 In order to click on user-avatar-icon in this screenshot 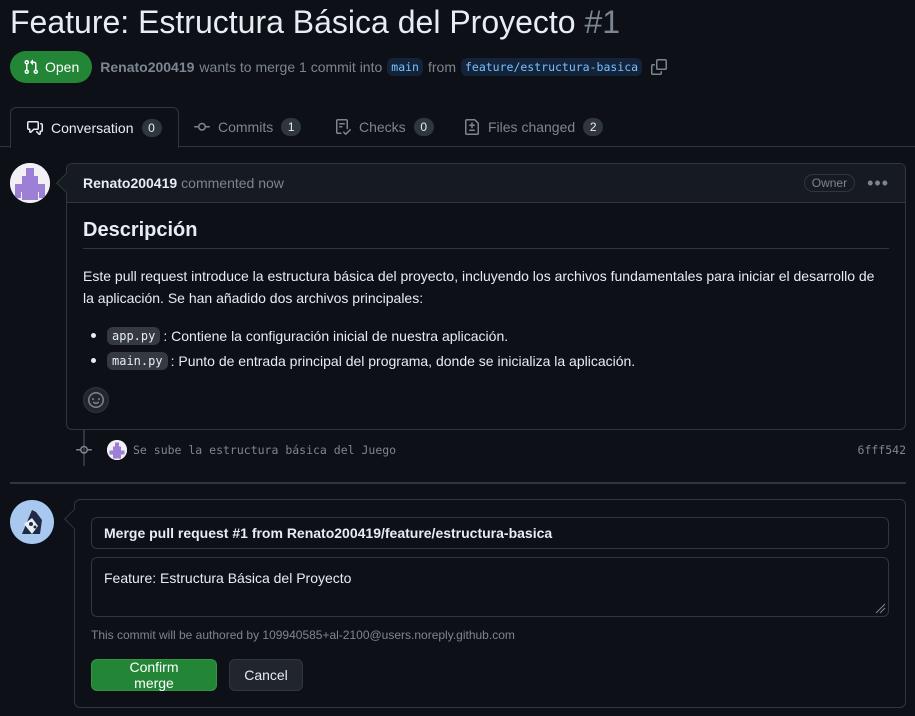, I will do `click(32, 522)`.